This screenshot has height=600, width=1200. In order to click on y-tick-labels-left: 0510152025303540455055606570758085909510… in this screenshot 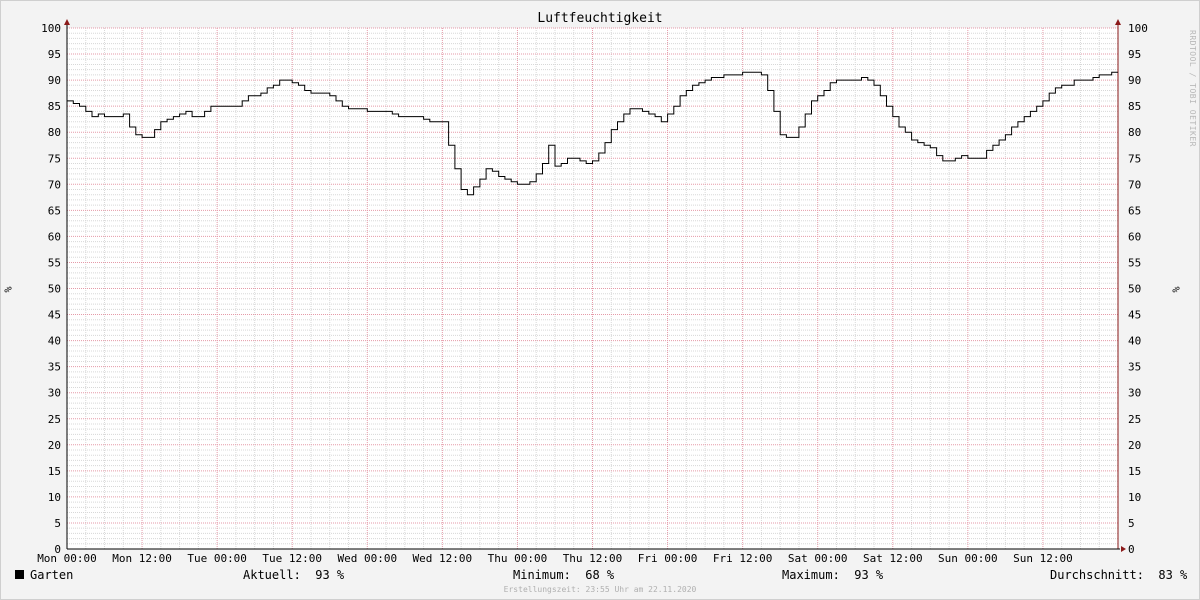, I will do `click(51, 289)`.